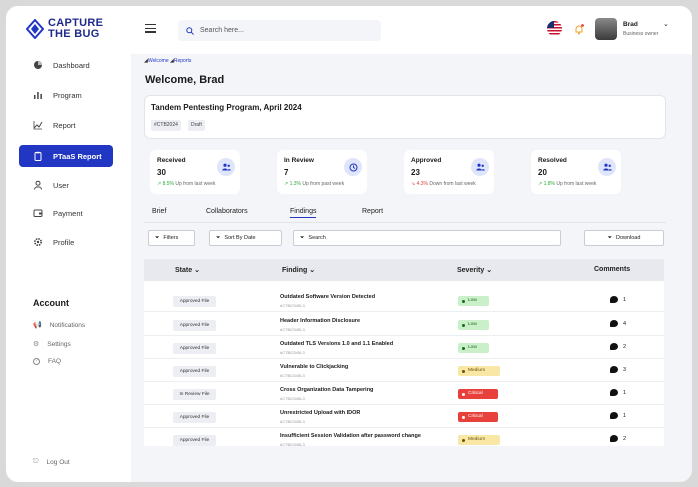  What do you see at coordinates (36, 361) in the screenshot?
I see `question-icon: ?` at bounding box center [36, 361].